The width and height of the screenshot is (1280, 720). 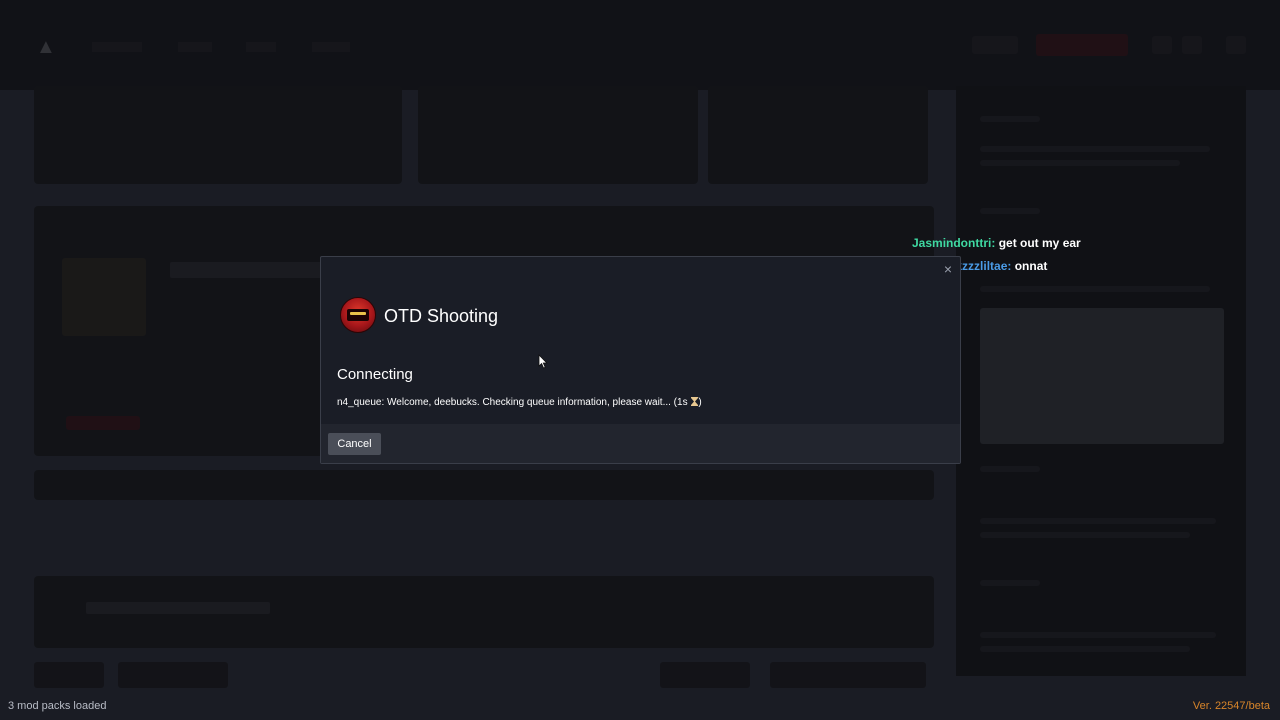 I want to click on mod-packs-status: 3 mod packs loaded, so click(x=57, y=706).